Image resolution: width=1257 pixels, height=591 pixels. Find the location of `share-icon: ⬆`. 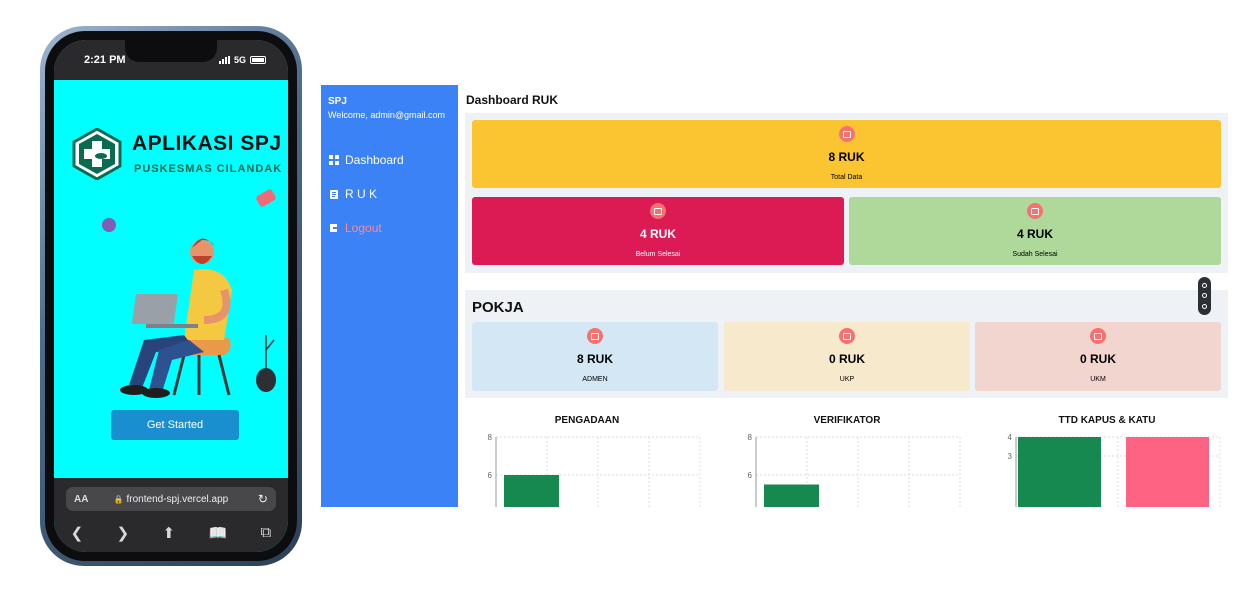

share-icon: ⬆ is located at coordinates (169, 533).